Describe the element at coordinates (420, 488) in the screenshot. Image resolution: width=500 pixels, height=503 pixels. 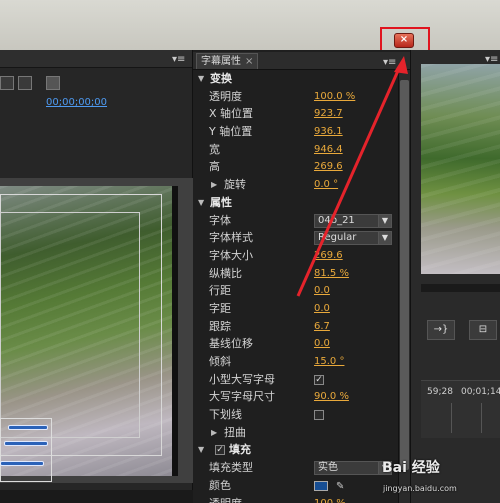
I see `watermark-url: jingyan.baidu.com` at that location.